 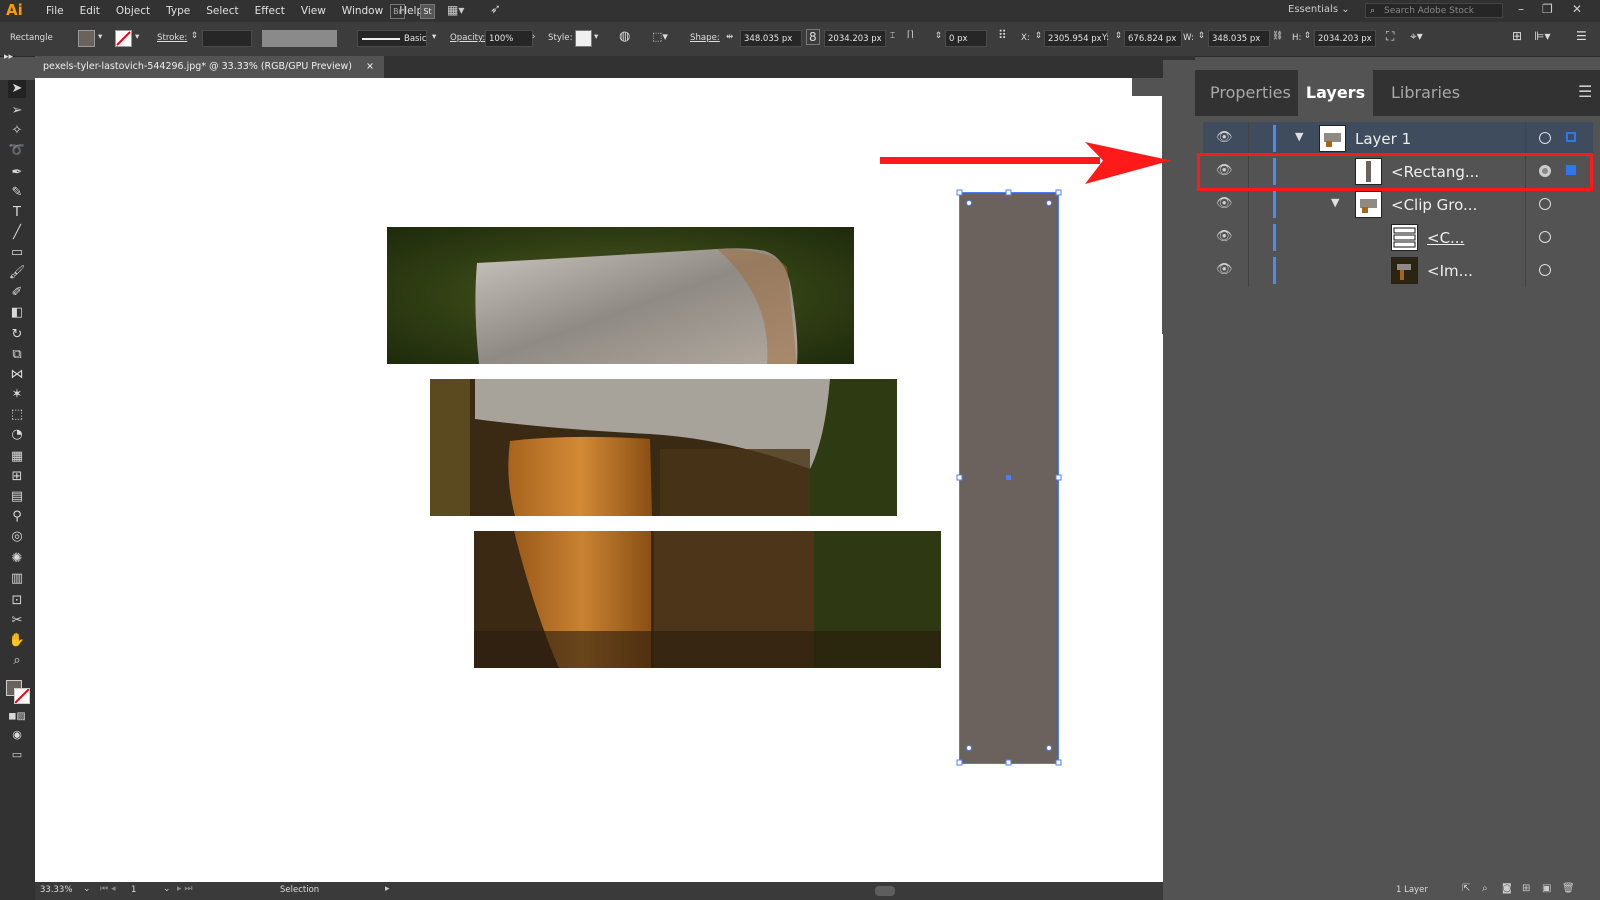 What do you see at coordinates (455, 10) in the screenshot?
I see `arrange-documents-icon: ▦▾` at bounding box center [455, 10].